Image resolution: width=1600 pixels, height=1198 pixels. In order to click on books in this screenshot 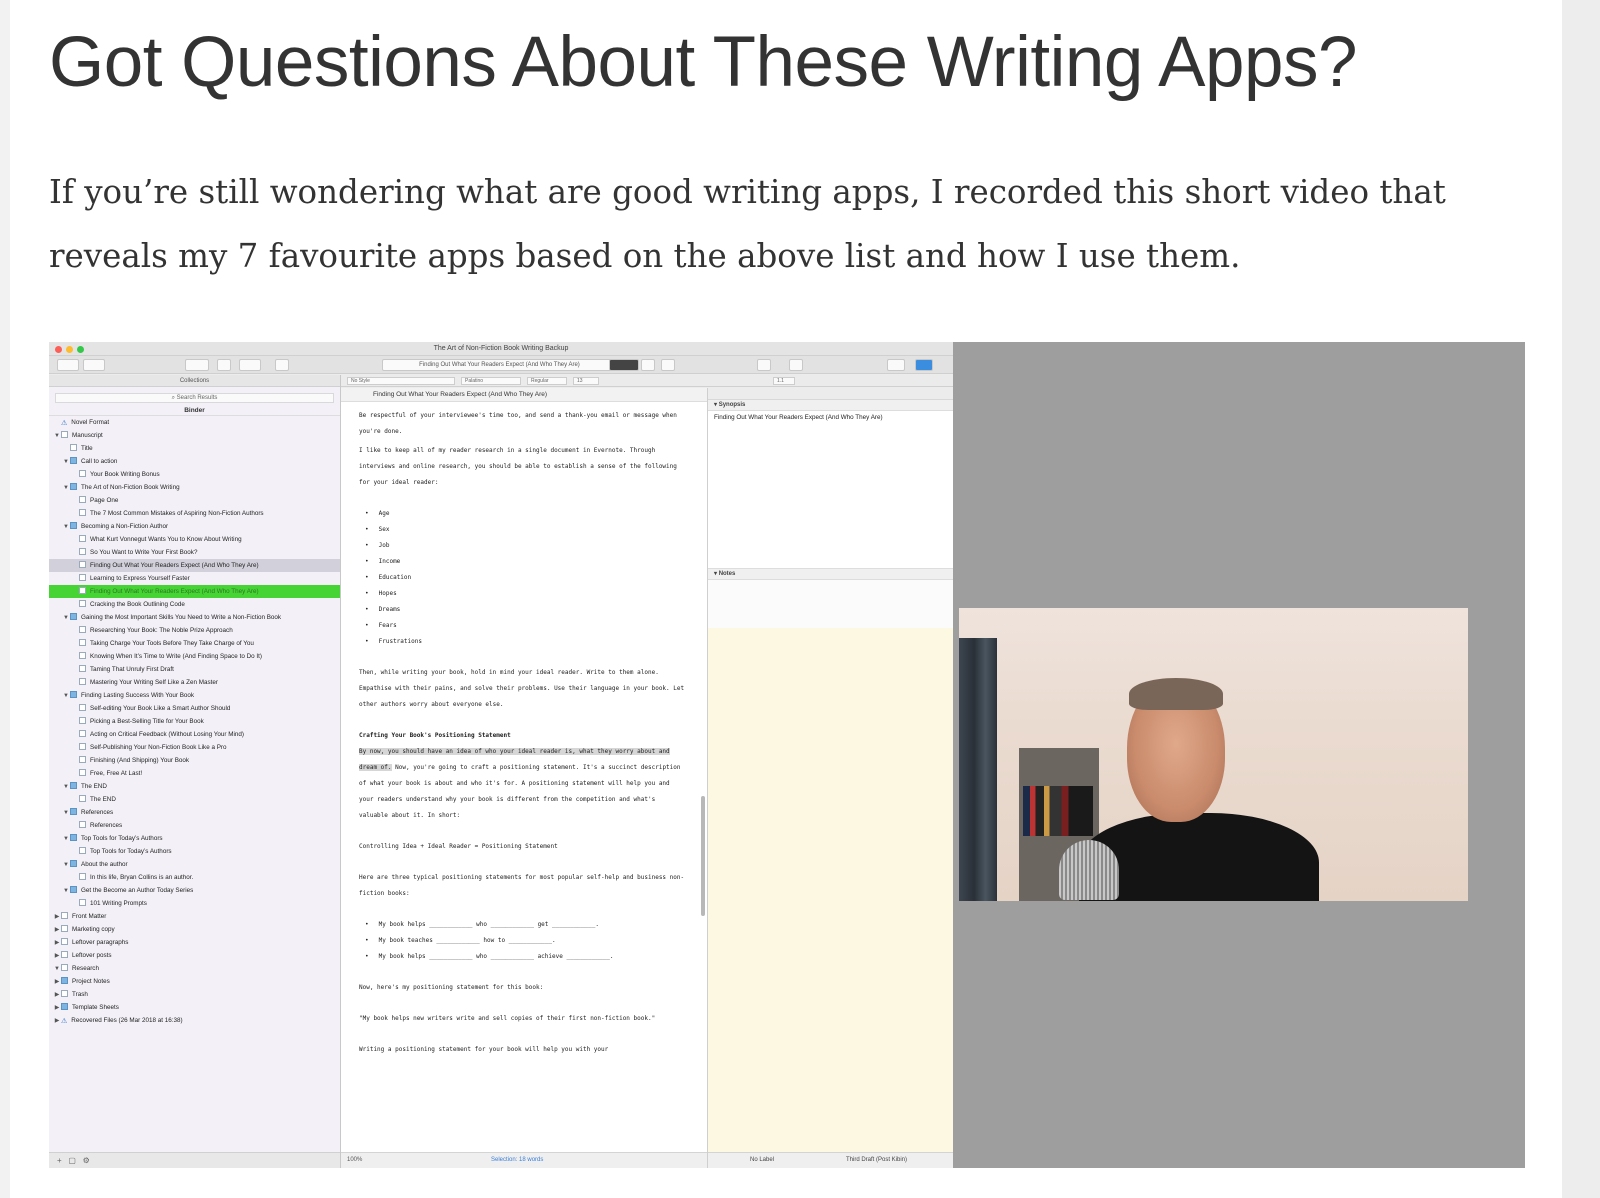, I will do `click(1058, 811)`.